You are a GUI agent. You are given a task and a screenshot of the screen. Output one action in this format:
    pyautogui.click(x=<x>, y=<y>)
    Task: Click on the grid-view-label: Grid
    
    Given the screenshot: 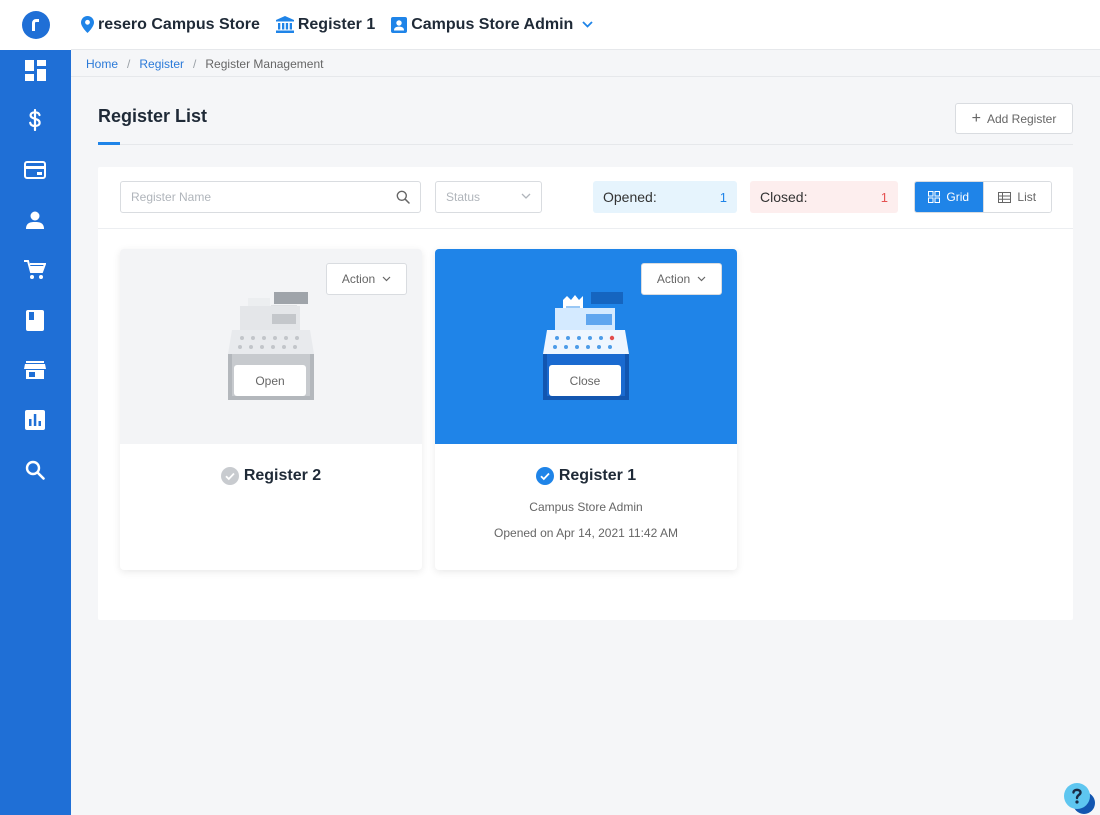 What is the action you would take?
    pyautogui.click(x=958, y=197)
    